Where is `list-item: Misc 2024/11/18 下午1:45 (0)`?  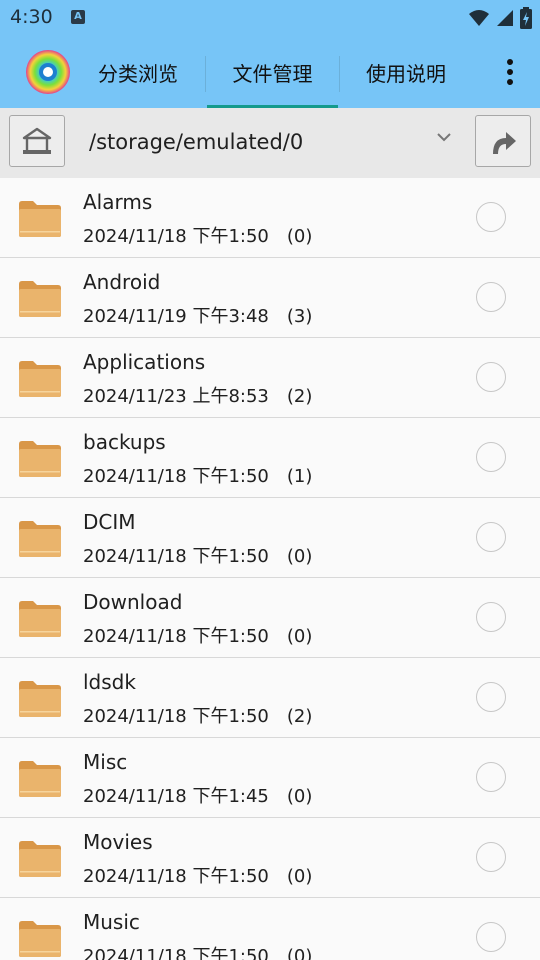 list-item: Misc 2024/11/18 下午1:45 (0) is located at coordinates (270, 778).